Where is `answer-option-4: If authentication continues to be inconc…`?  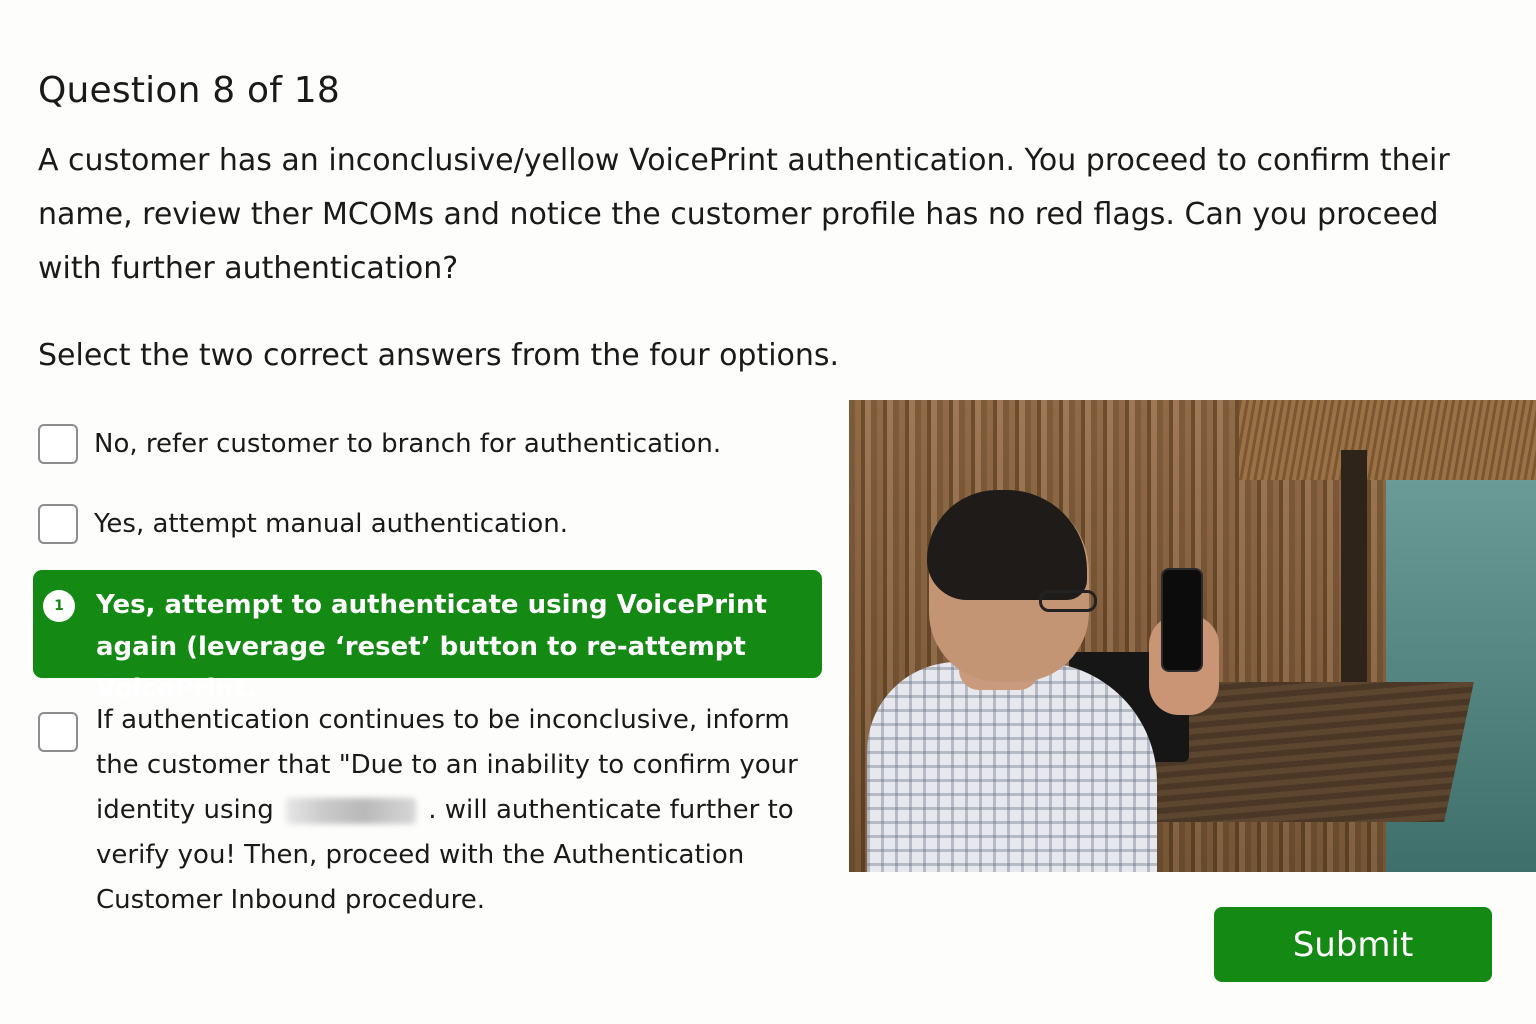 answer-option-4: If authentication continues to be inconc… is located at coordinates (428, 810).